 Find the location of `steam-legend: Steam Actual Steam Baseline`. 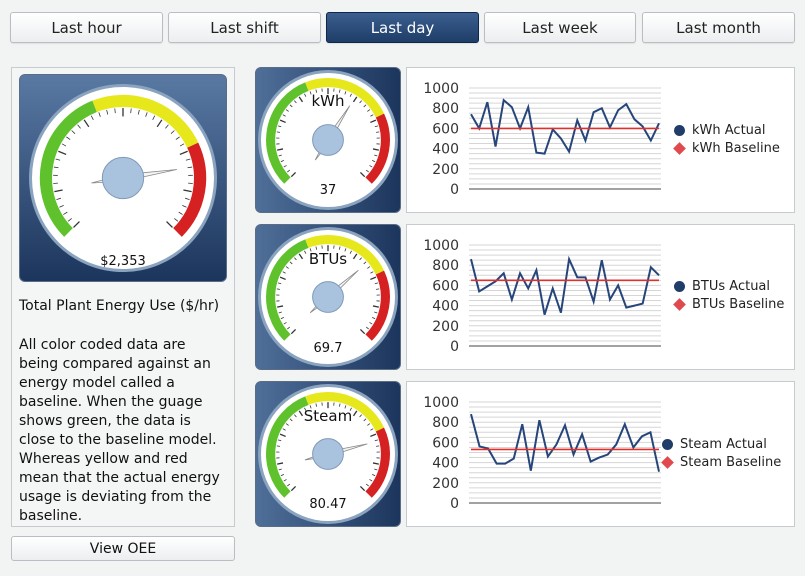

steam-legend: Steam Actual Steam Baseline is located at coordinates (721, 453).